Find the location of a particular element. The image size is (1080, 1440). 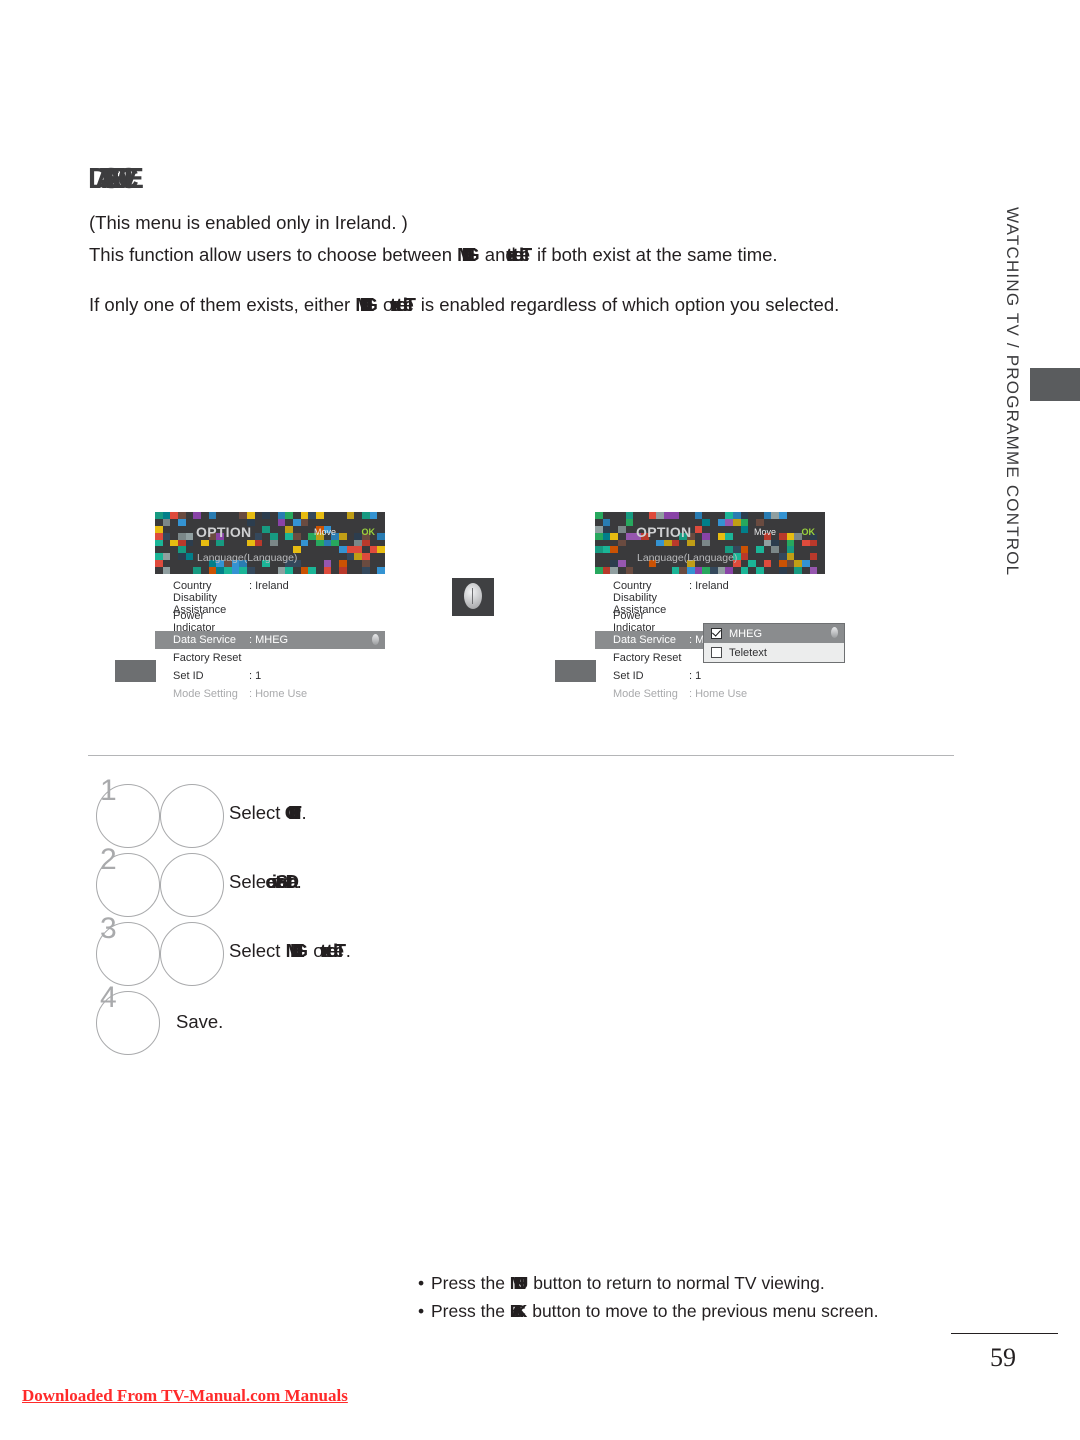

osd-row-data-service: Data Service : MHEG is located at coordinates (270, 640).